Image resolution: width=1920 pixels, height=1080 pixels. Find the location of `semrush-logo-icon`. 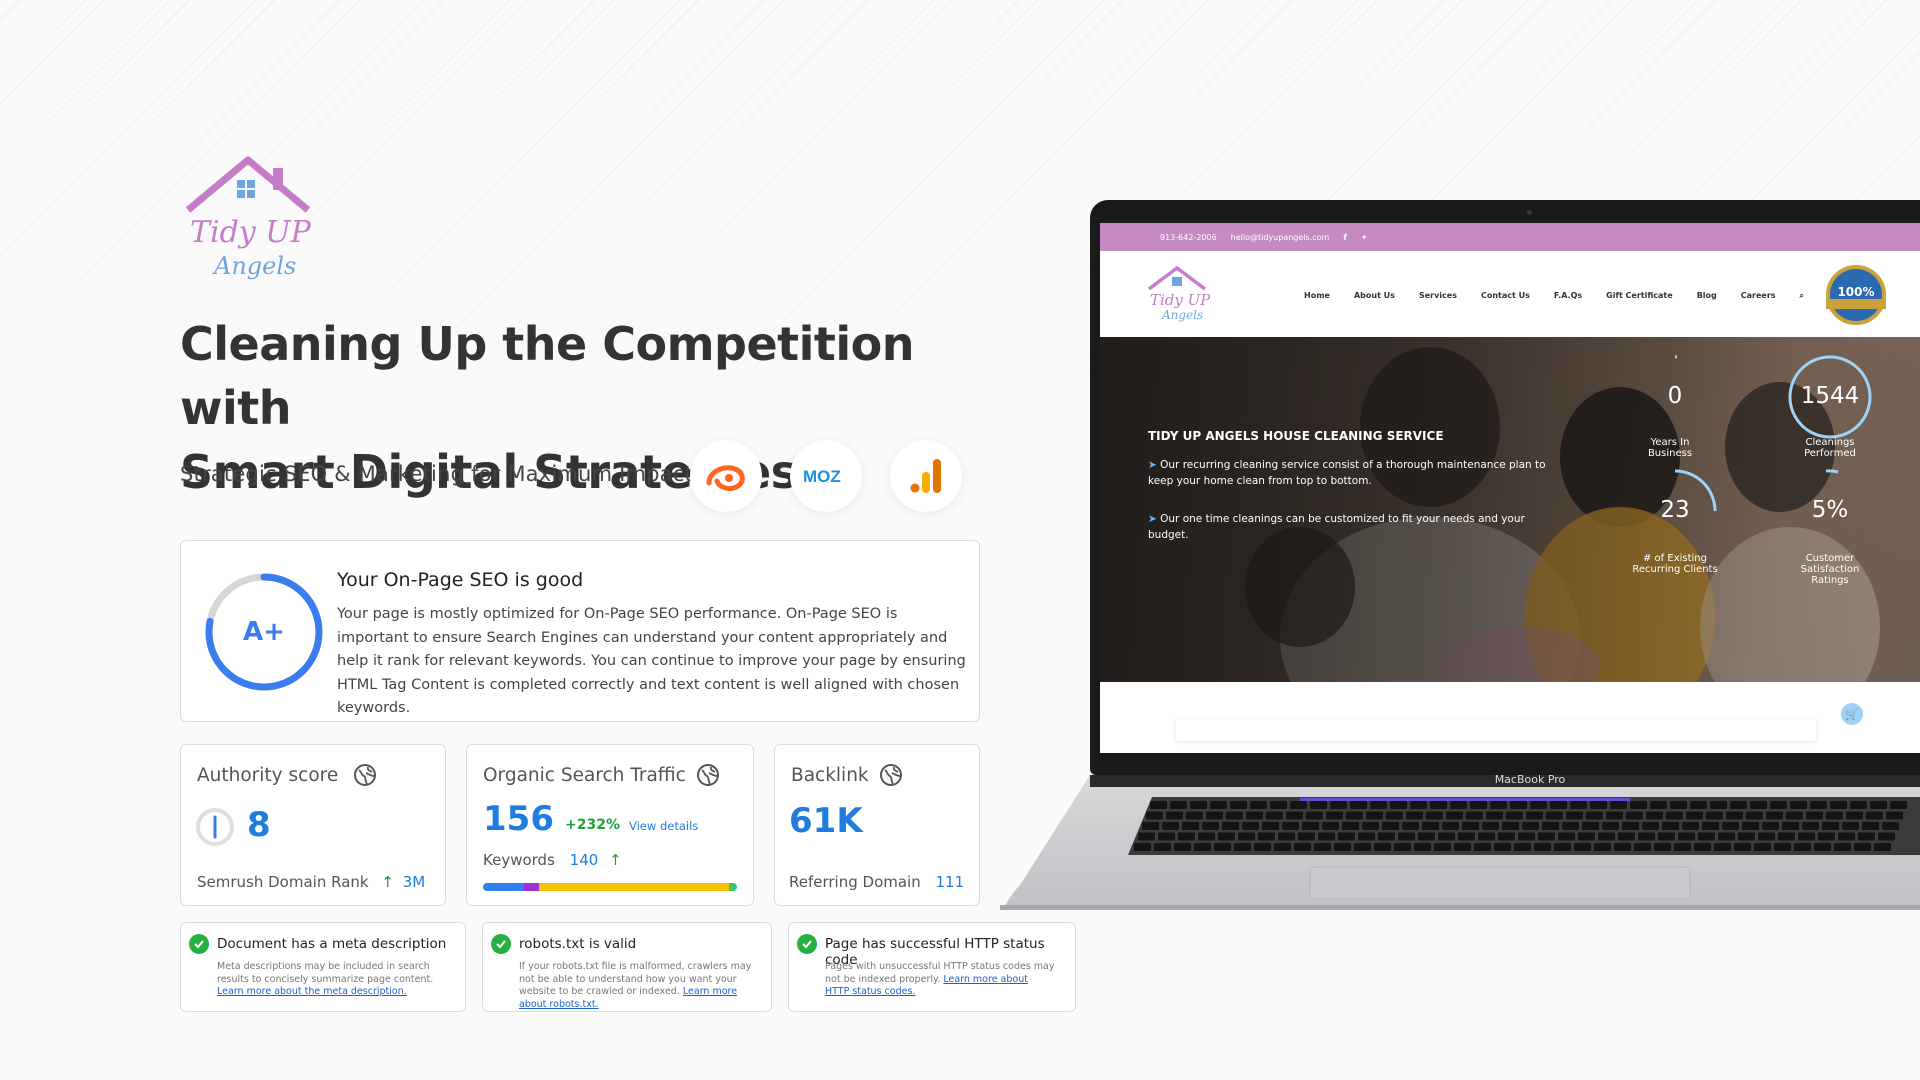

semrush-logo-icon is located at coordinates (726, 476).